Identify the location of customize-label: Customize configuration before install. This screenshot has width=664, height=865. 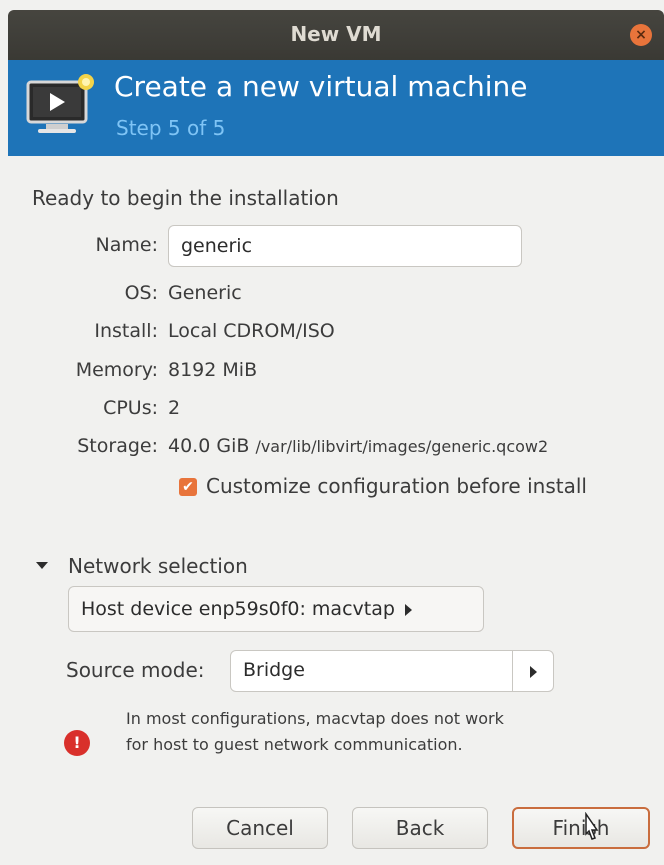
(396, 486).